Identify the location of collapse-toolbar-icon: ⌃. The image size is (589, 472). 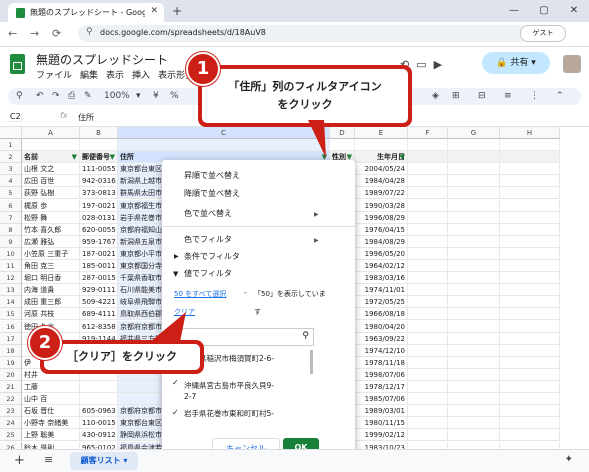
(560, 96).